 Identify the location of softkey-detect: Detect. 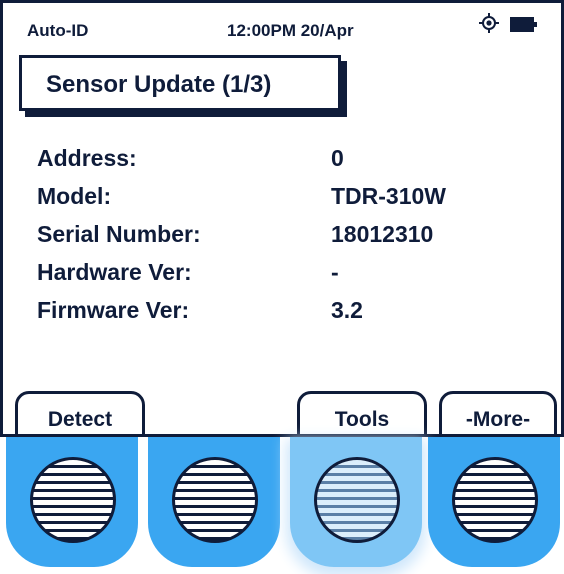
(80, 412).